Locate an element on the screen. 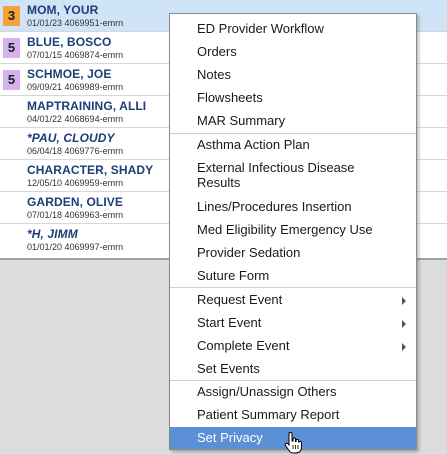 This screenshot has height=455, width=447. patient-name: BLUE, BOSCO is located at coordinates (69, 42).